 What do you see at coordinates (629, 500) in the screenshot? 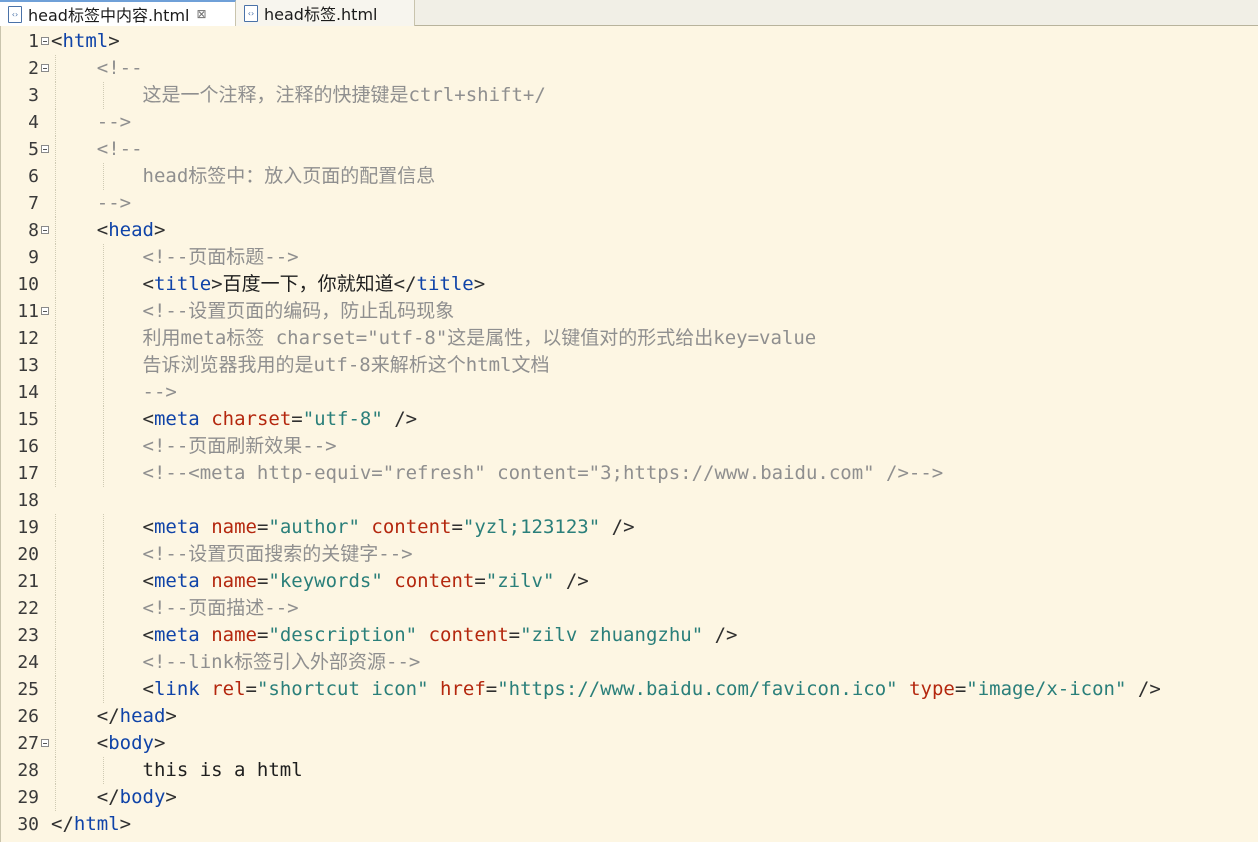
I see `code-line: 18` at bounding box center [629, 500].